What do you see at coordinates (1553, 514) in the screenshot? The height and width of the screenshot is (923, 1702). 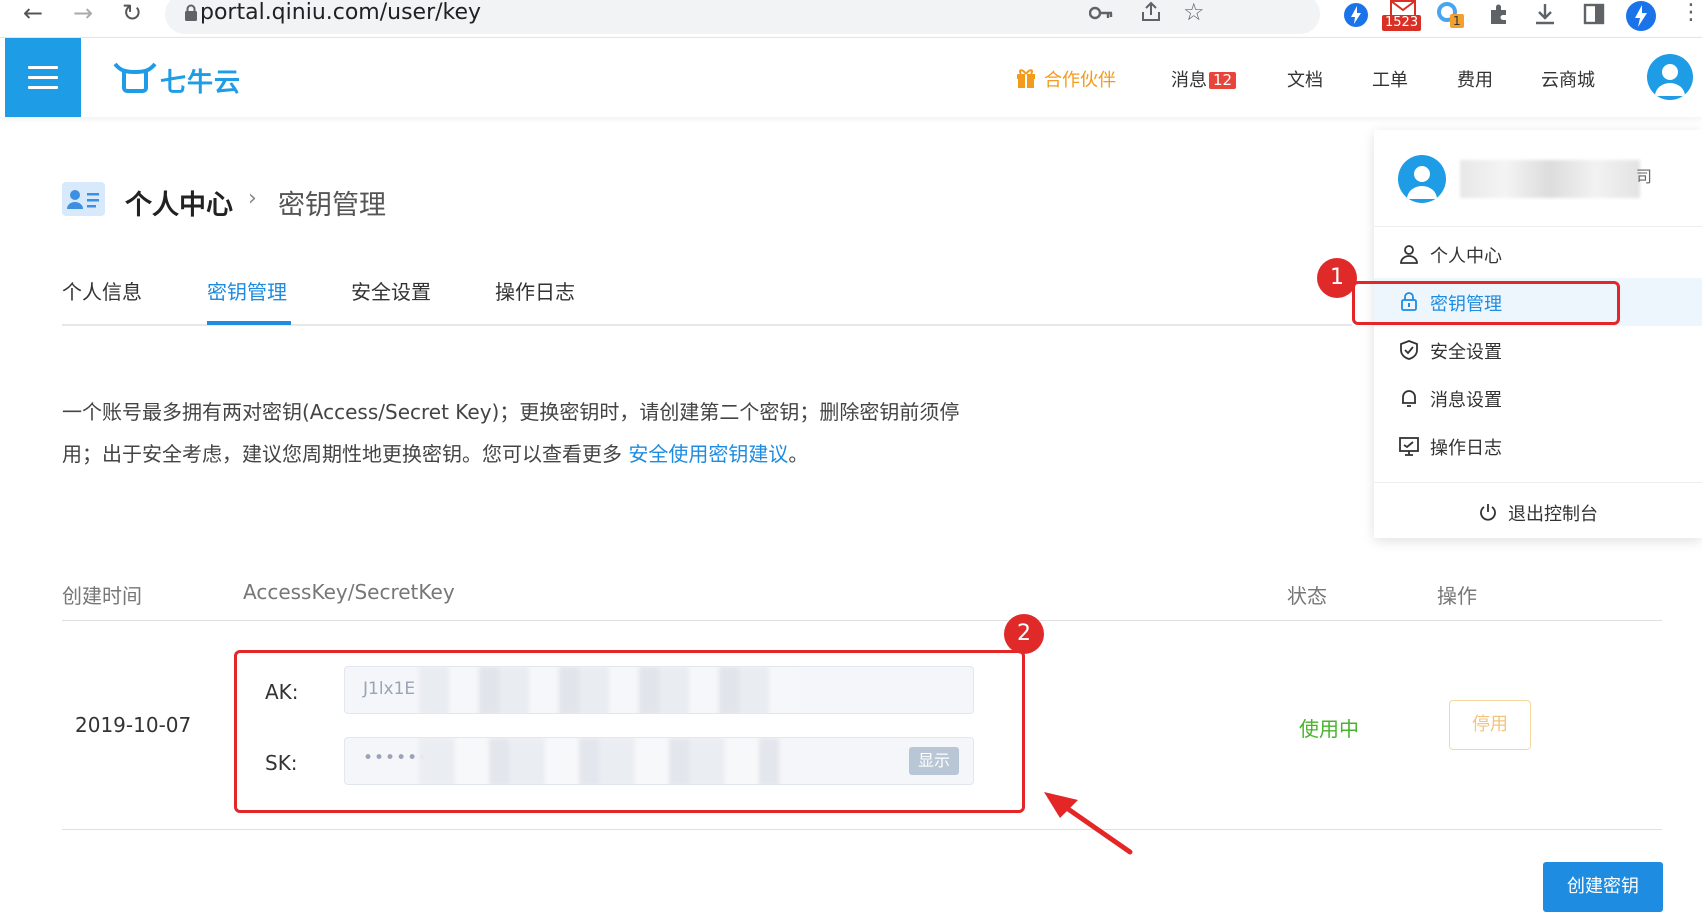 I see `logout-label: 退出控制台` at bounding box center [1553, 514].